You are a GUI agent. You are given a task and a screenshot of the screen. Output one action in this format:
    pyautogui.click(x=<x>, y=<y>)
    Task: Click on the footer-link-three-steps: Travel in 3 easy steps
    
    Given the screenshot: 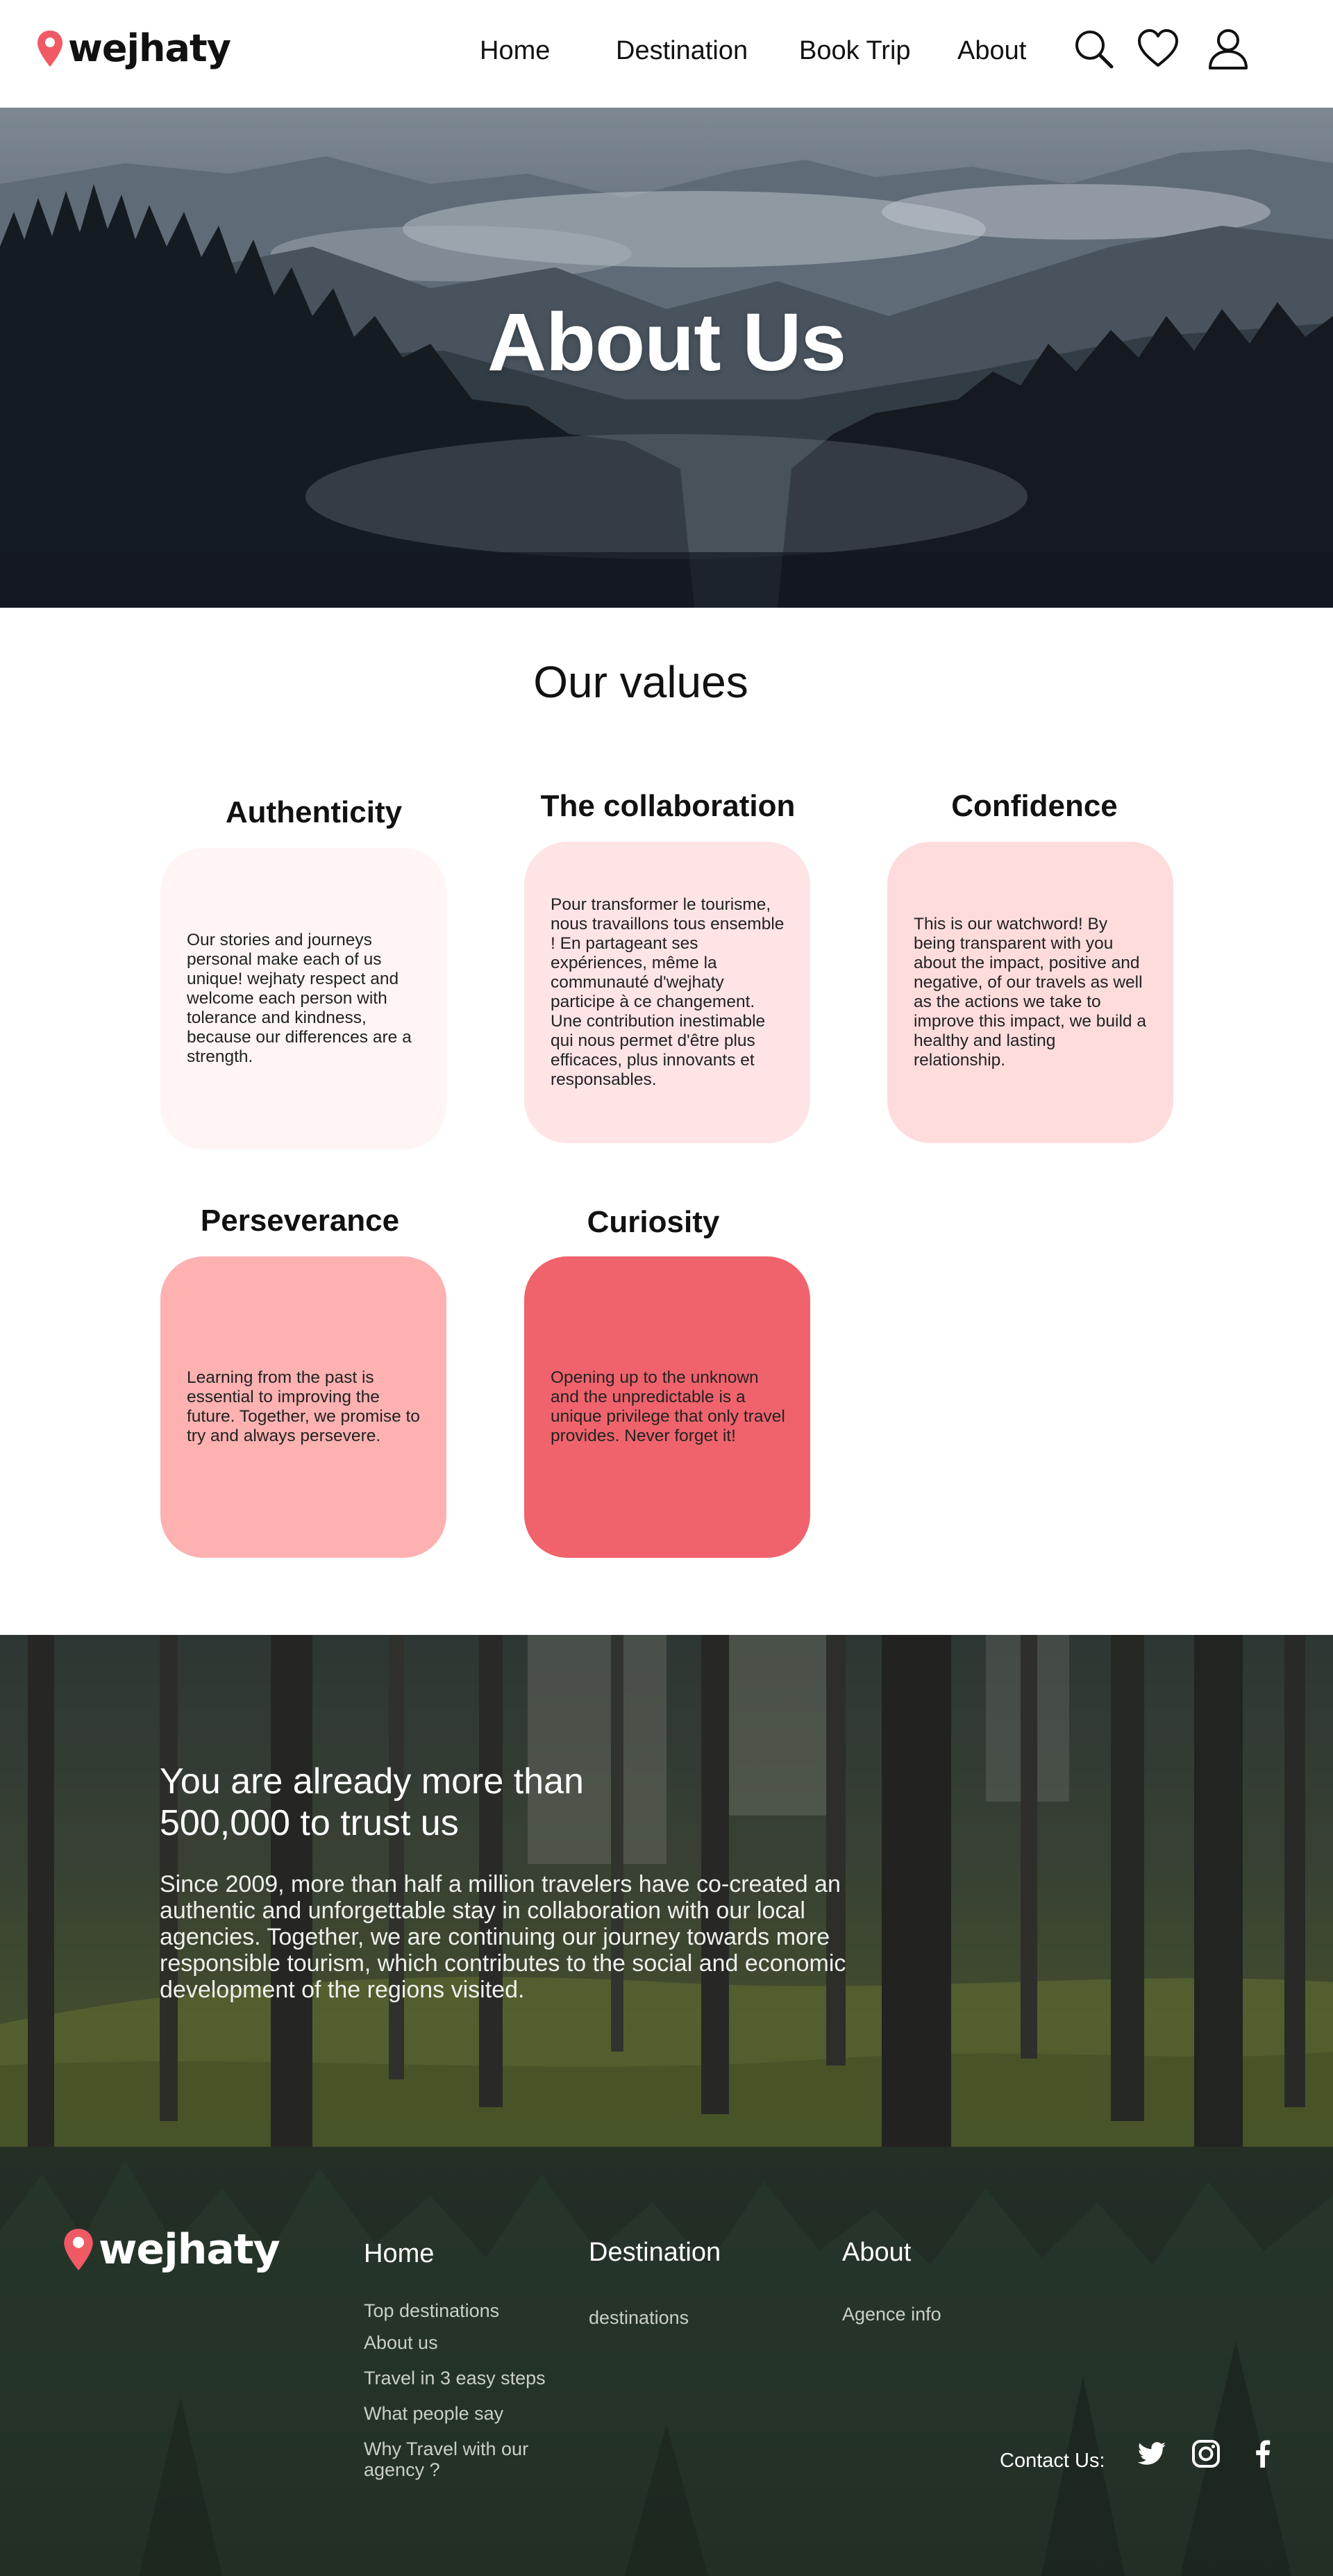 What is the action you would take?
    pyautogui.click(x=455, y=2378)
    